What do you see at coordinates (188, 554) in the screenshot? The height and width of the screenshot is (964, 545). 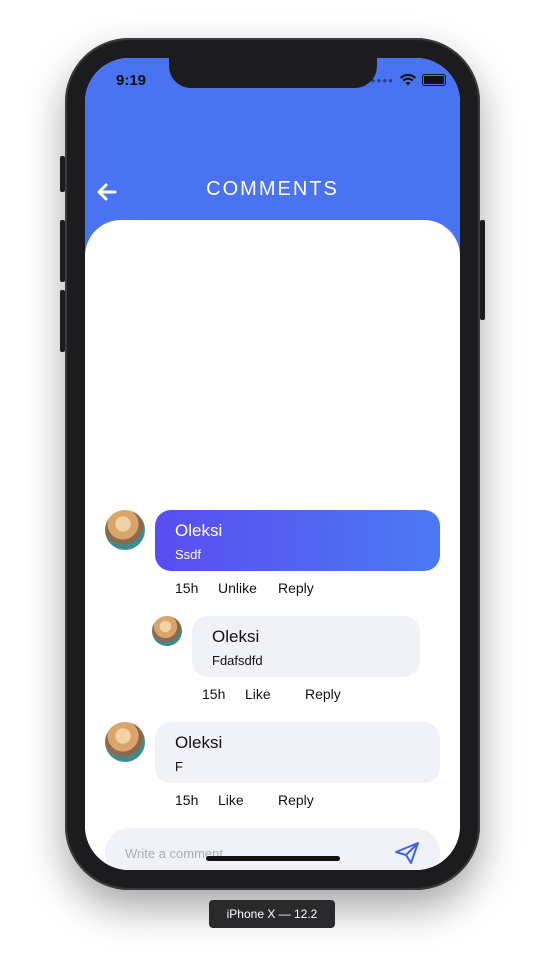 I see `comment-text: Ssdf` at bounding box center [188, 554].